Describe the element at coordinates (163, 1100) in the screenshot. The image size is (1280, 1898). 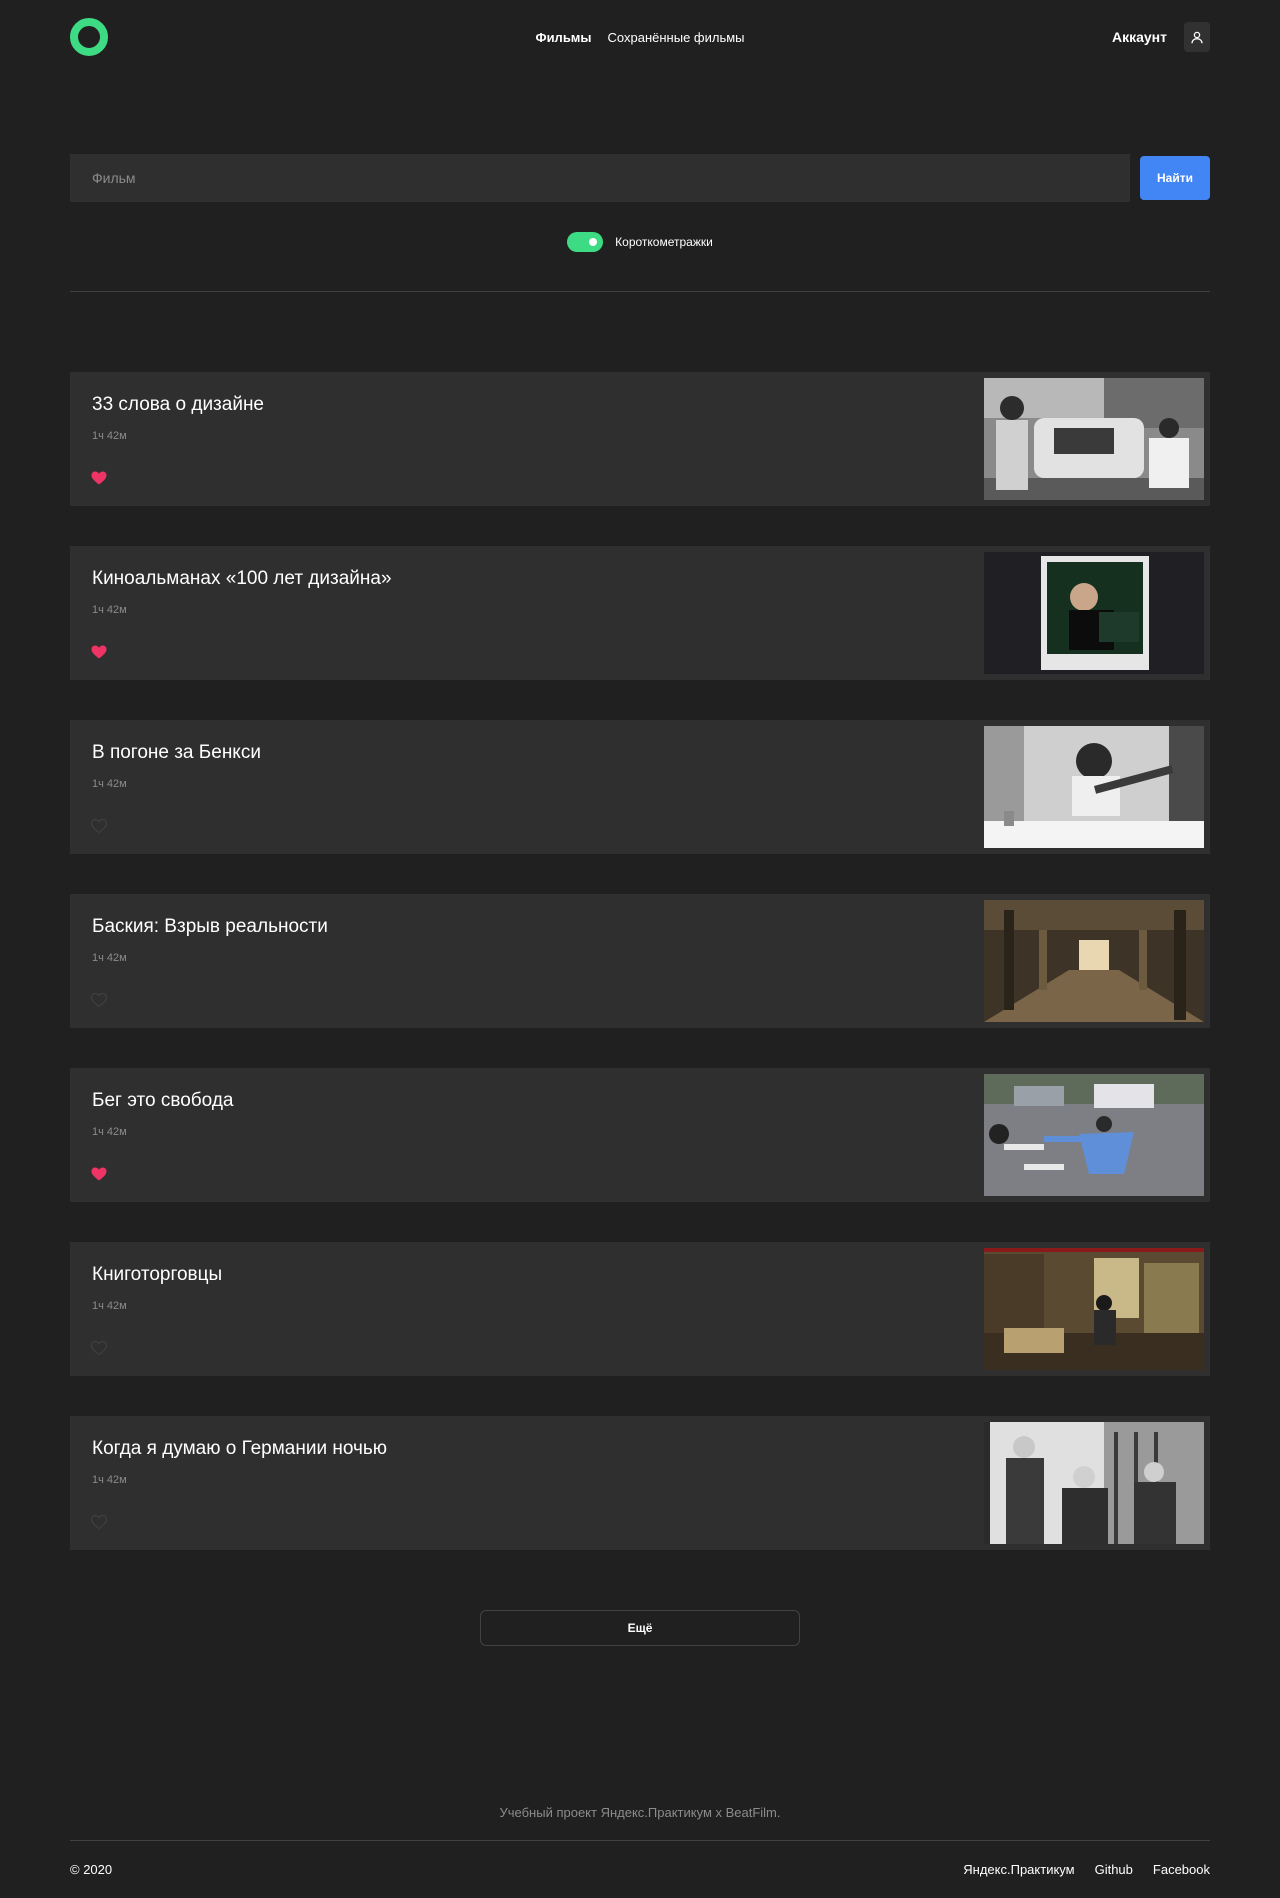
I see `movie-title: Бег это свобода` at that location.